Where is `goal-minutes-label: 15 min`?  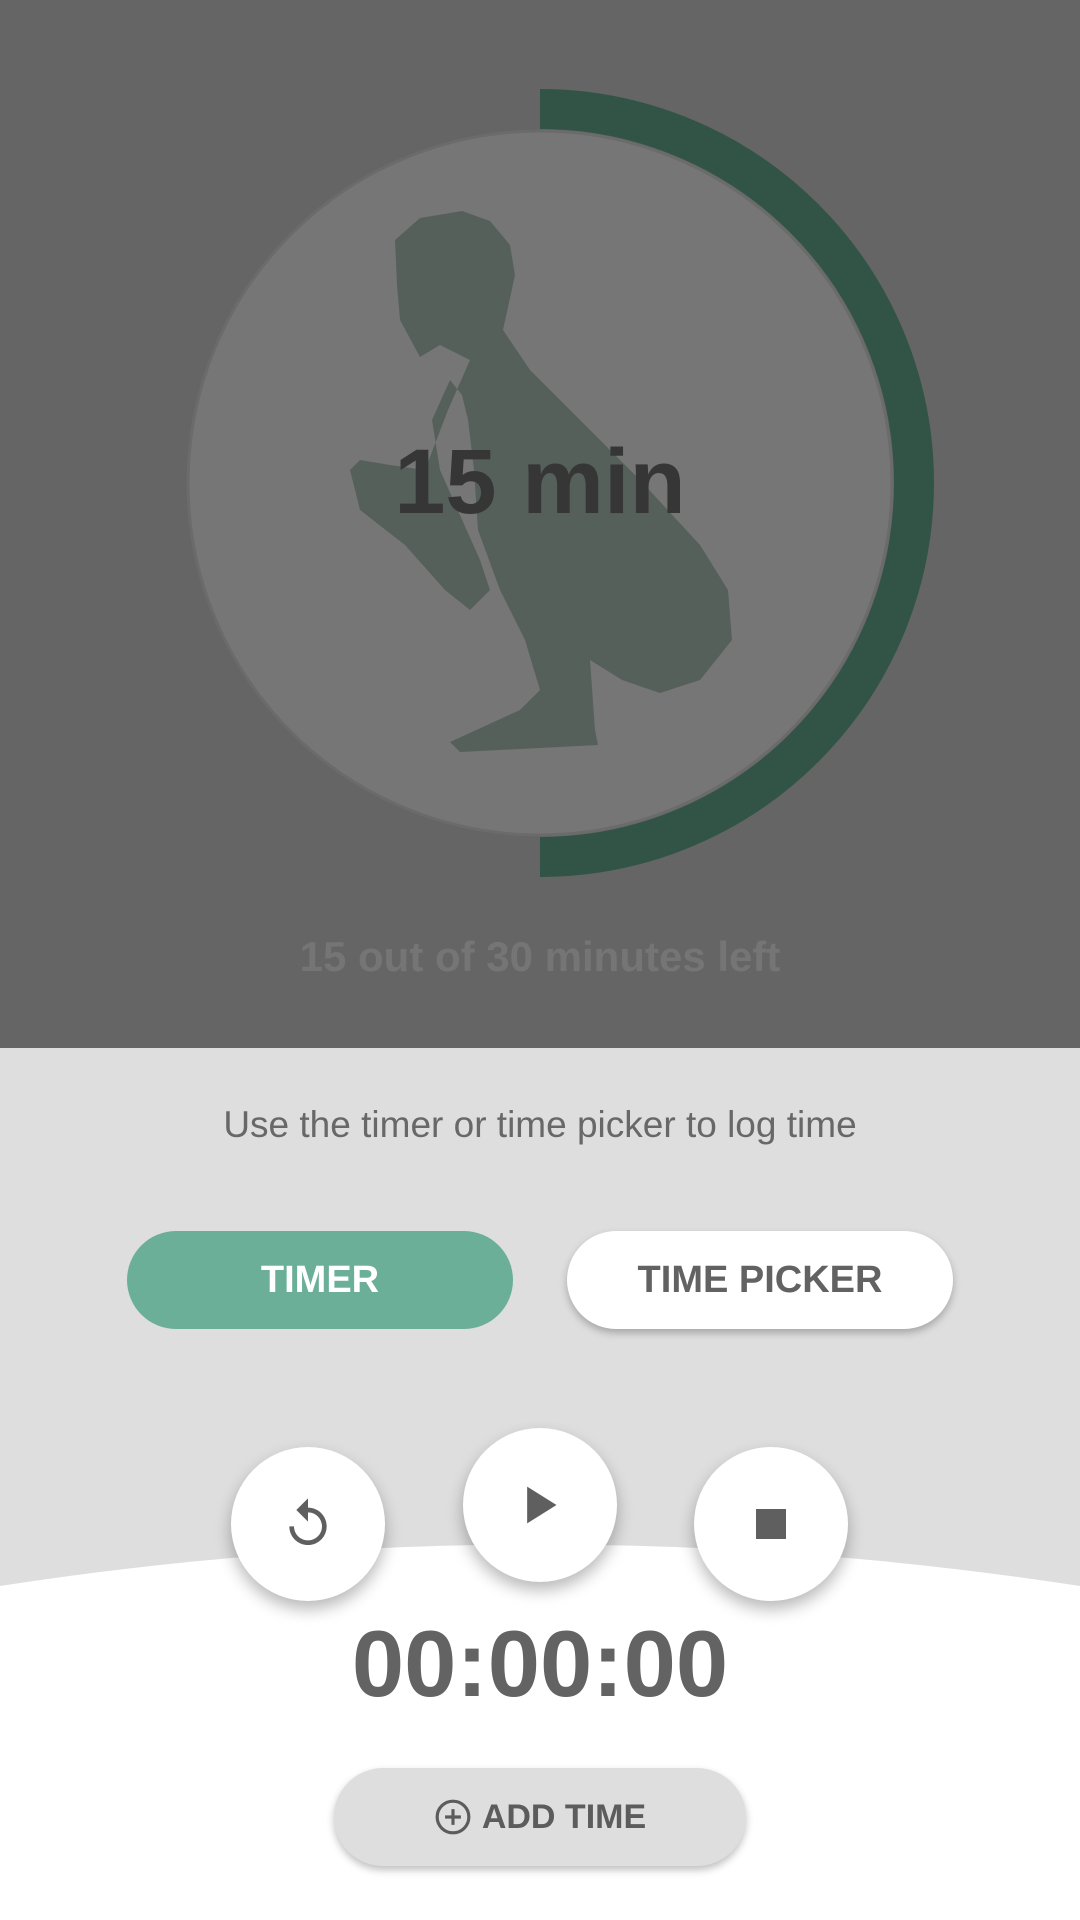 goal-minutes-label: 15 min is located at coordinates (540, 482).